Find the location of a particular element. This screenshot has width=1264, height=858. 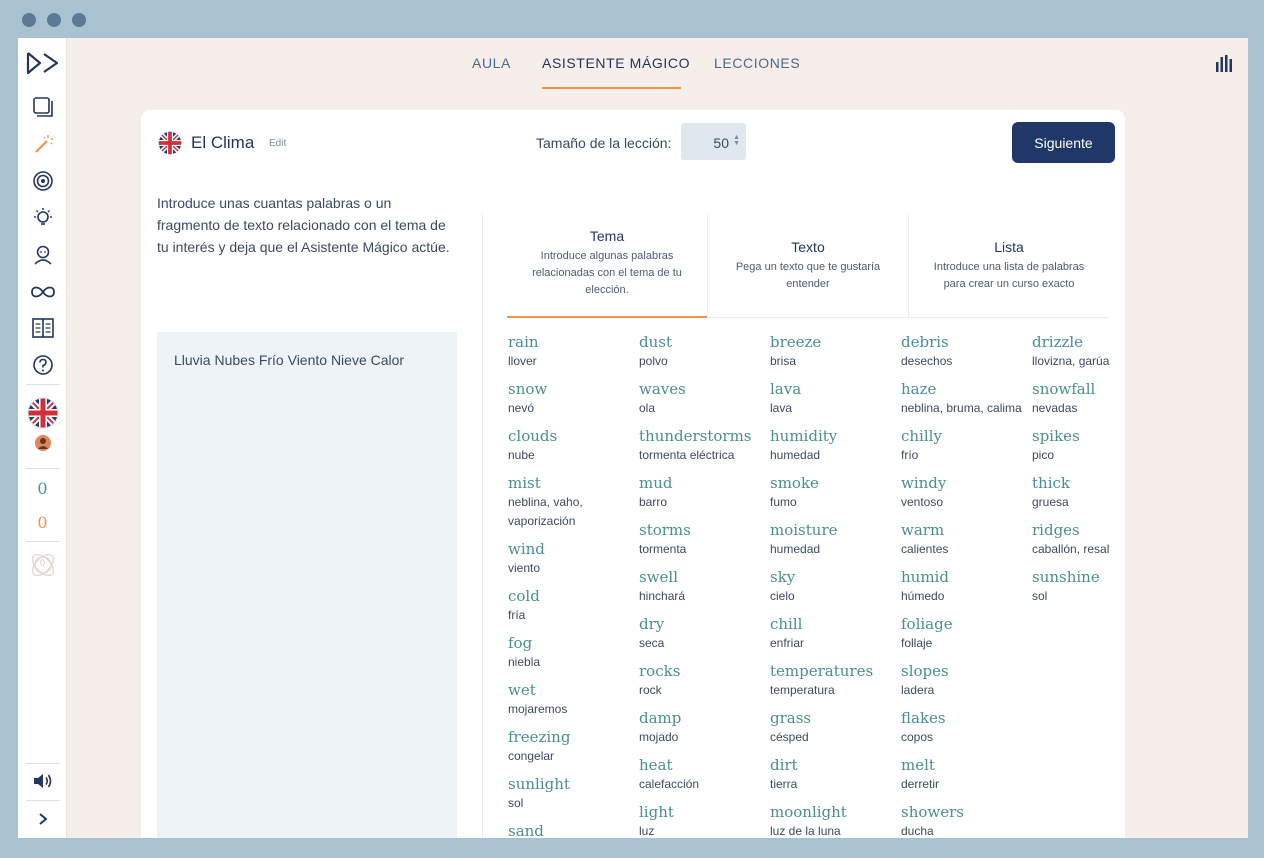

word-item: rocks rock is located at coordinates (704, 680).